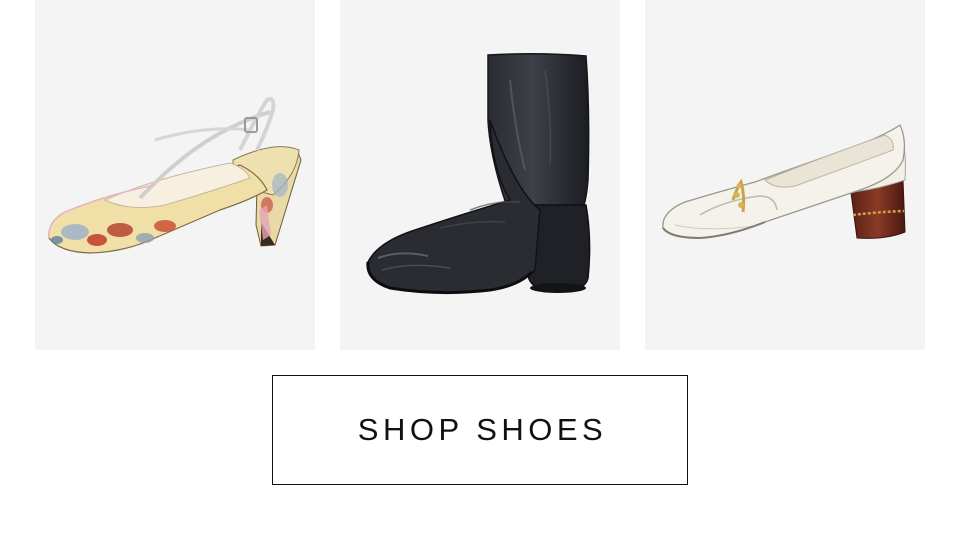  What do you see at coordinates (784, 182) in the screenshot?
I see `white-loafer-image` at bounding box center [784, 182].